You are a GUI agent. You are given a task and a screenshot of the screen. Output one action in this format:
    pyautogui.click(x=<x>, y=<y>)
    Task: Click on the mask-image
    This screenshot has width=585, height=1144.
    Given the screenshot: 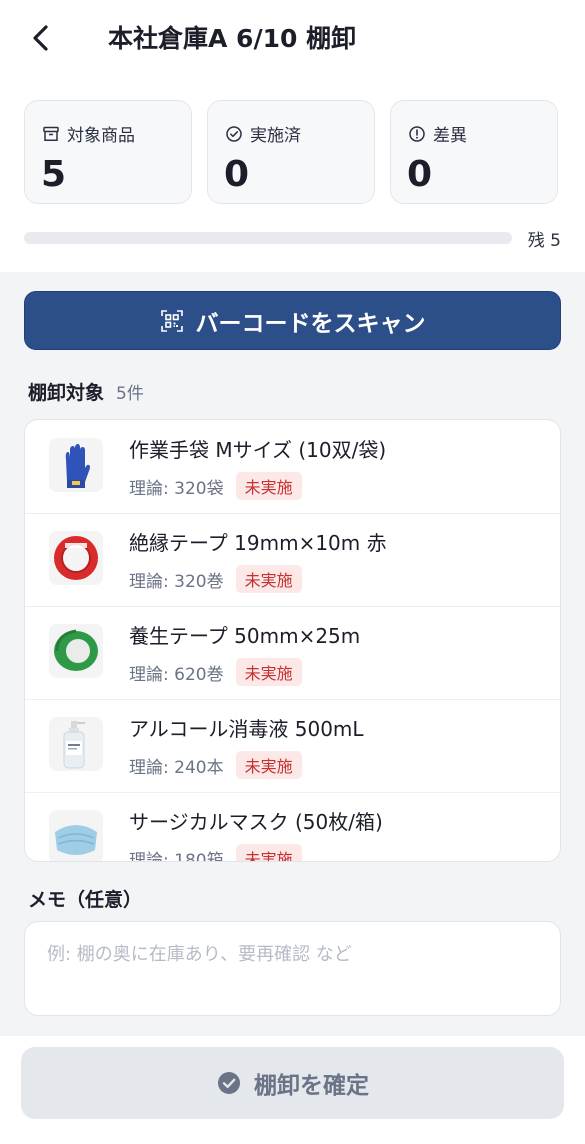 What is the action you would take?
    pyautogui.click(x=76, y=835)
    